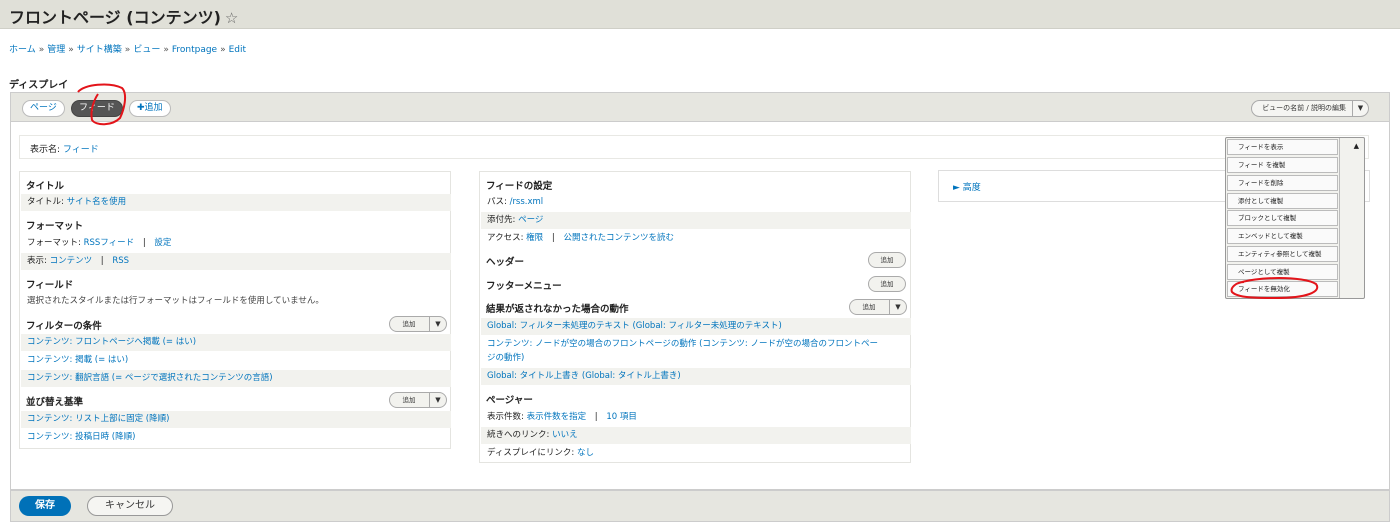 The width and height of the screenshot is (1400, 527). I want to click on chevron-up-icon: ▲, so click(1356, 146).